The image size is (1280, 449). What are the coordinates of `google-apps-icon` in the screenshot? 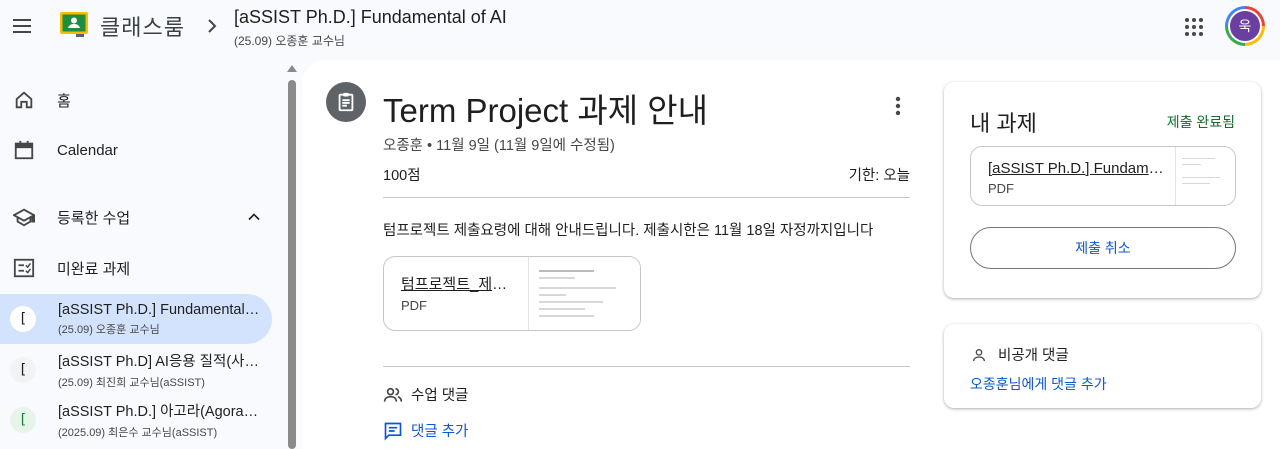 It's located at (1194, 27).